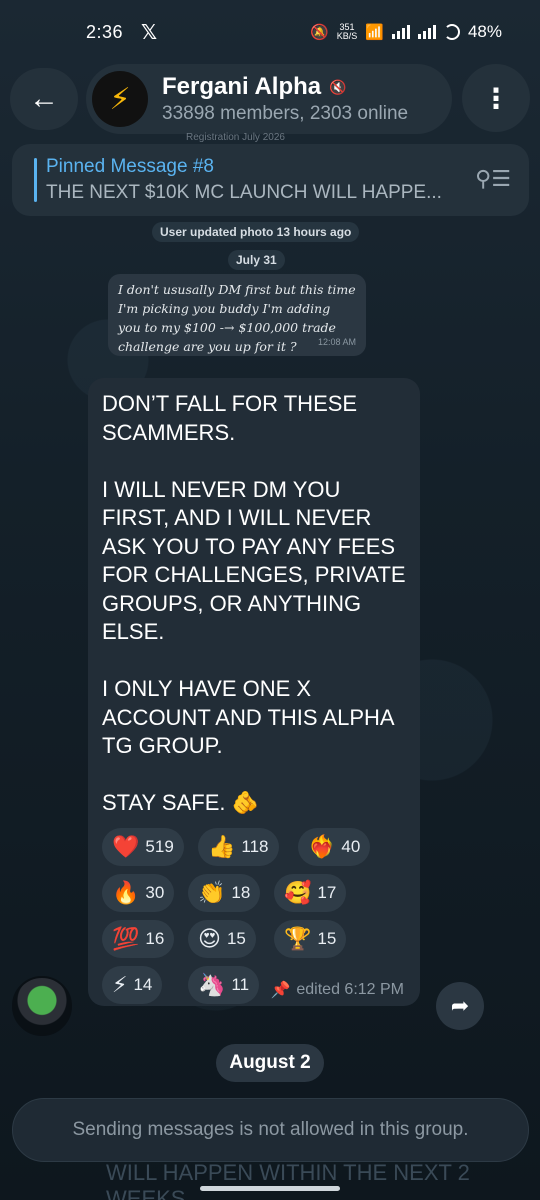 This screenshot has width=540, height=1200. I want to click on muted-speaker-icon: 🔇, so click(338, 86).